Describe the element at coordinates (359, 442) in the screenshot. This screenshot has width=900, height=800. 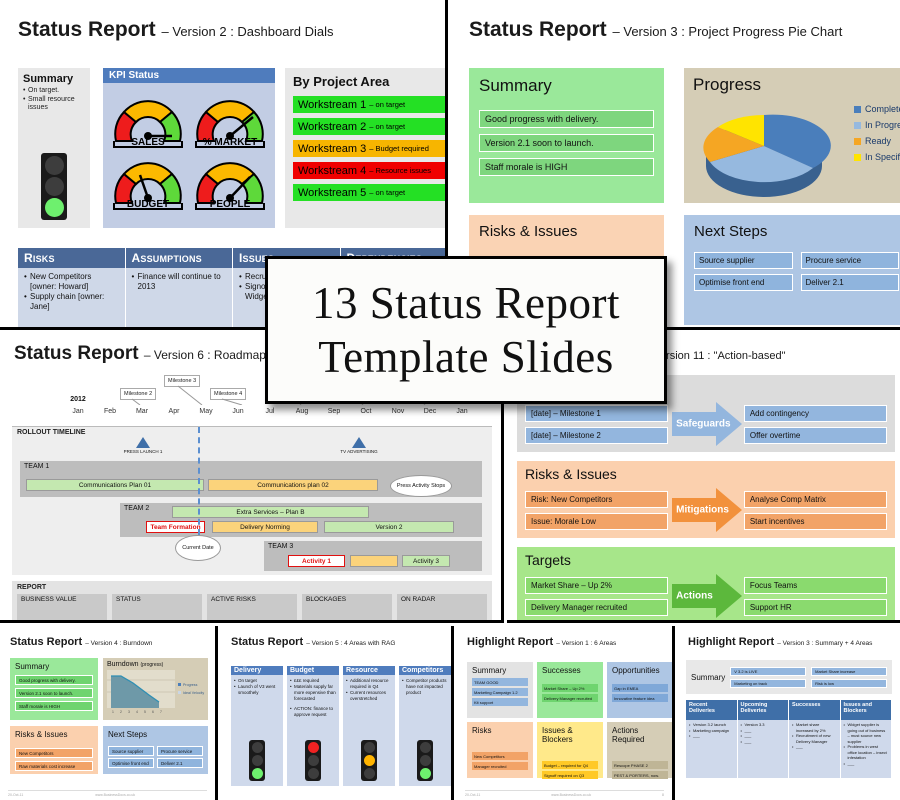
I see `milestone-marker-icon` at that location.